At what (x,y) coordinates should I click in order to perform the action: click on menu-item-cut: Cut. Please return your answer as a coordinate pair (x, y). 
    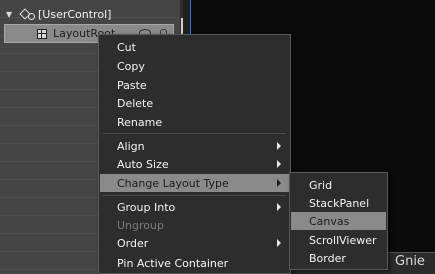
    Looking at the image, I should click on (194, 47).